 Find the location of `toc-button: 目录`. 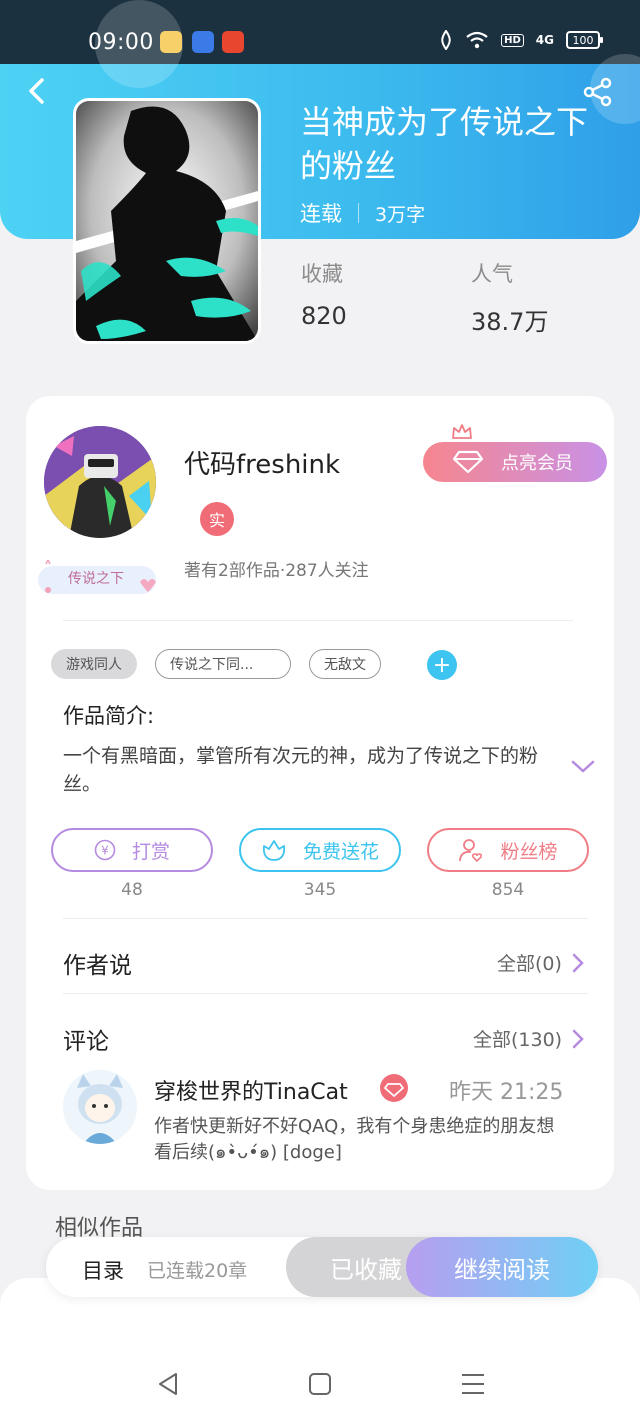

toc-button: 目录 is located at coordinates (103, 1270).